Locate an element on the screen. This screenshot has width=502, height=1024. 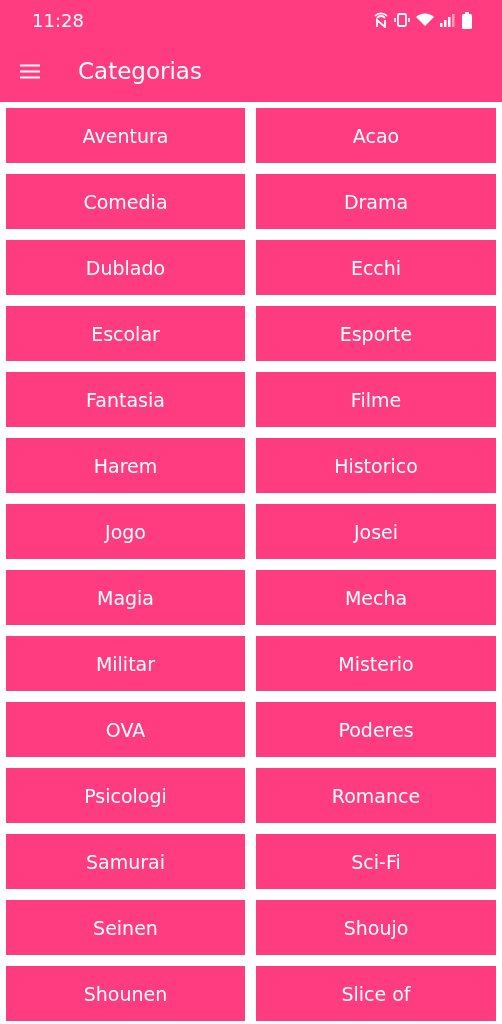
category-button: Poderes is located at coordinates (376, 729).